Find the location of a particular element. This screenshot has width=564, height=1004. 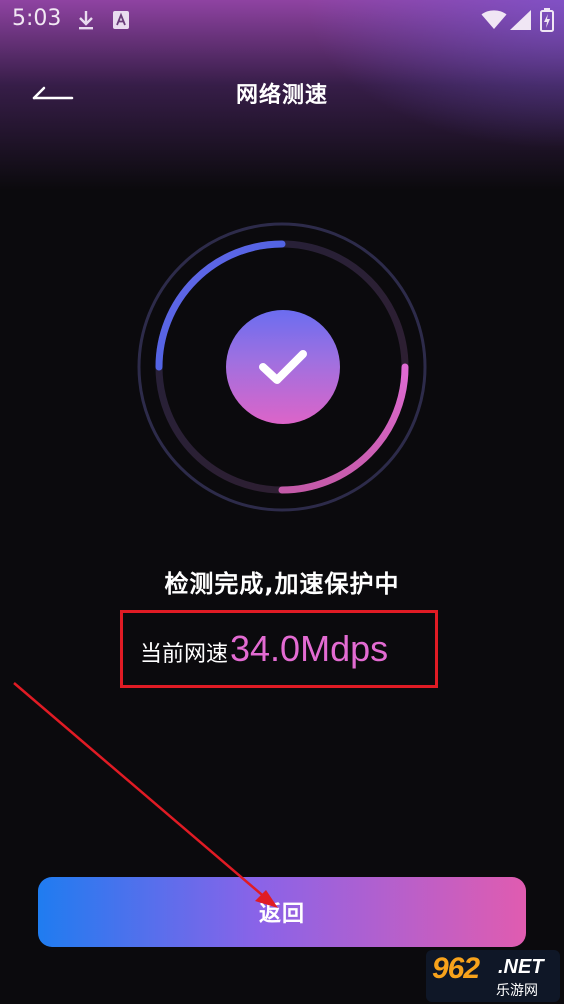

speed-label: 当前网速 is located at coordinates (184, 654).